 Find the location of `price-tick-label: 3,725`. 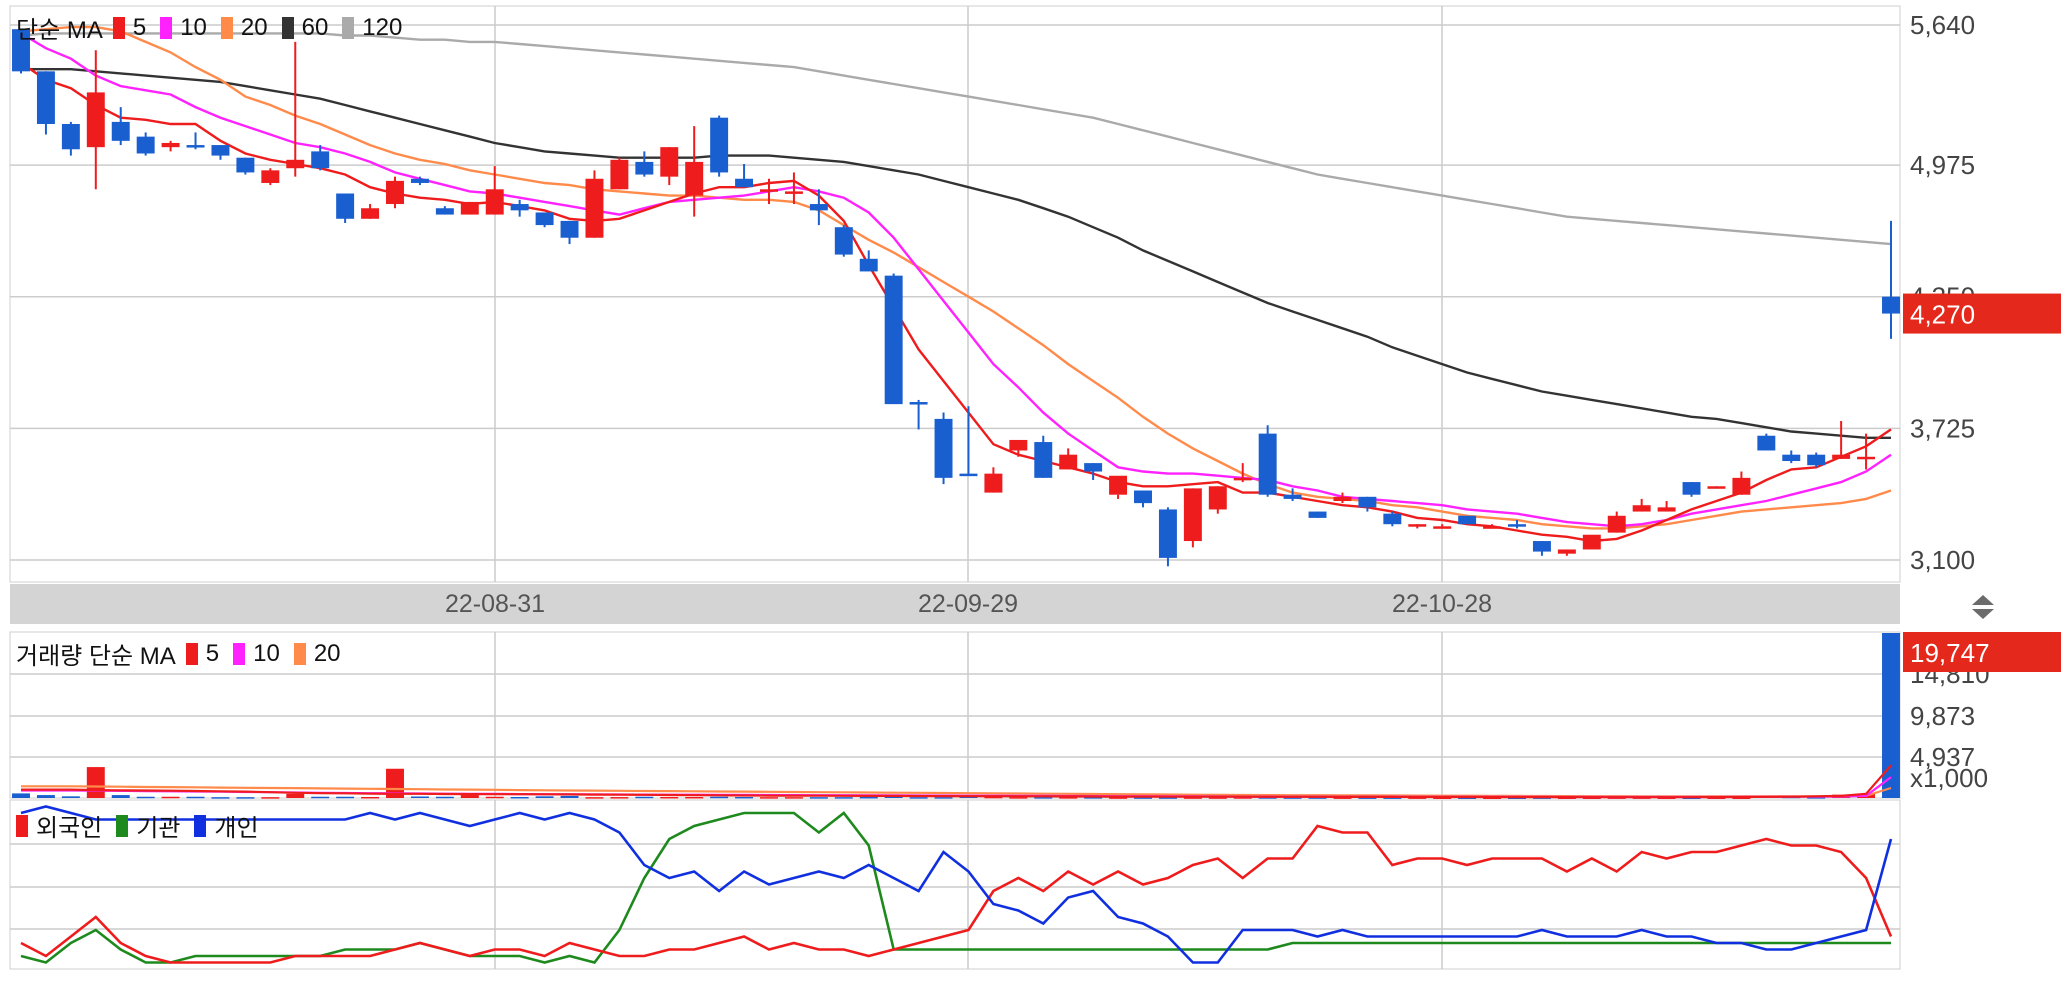

price-tick-label: 3,725 is located at coordinates (1942, 428).